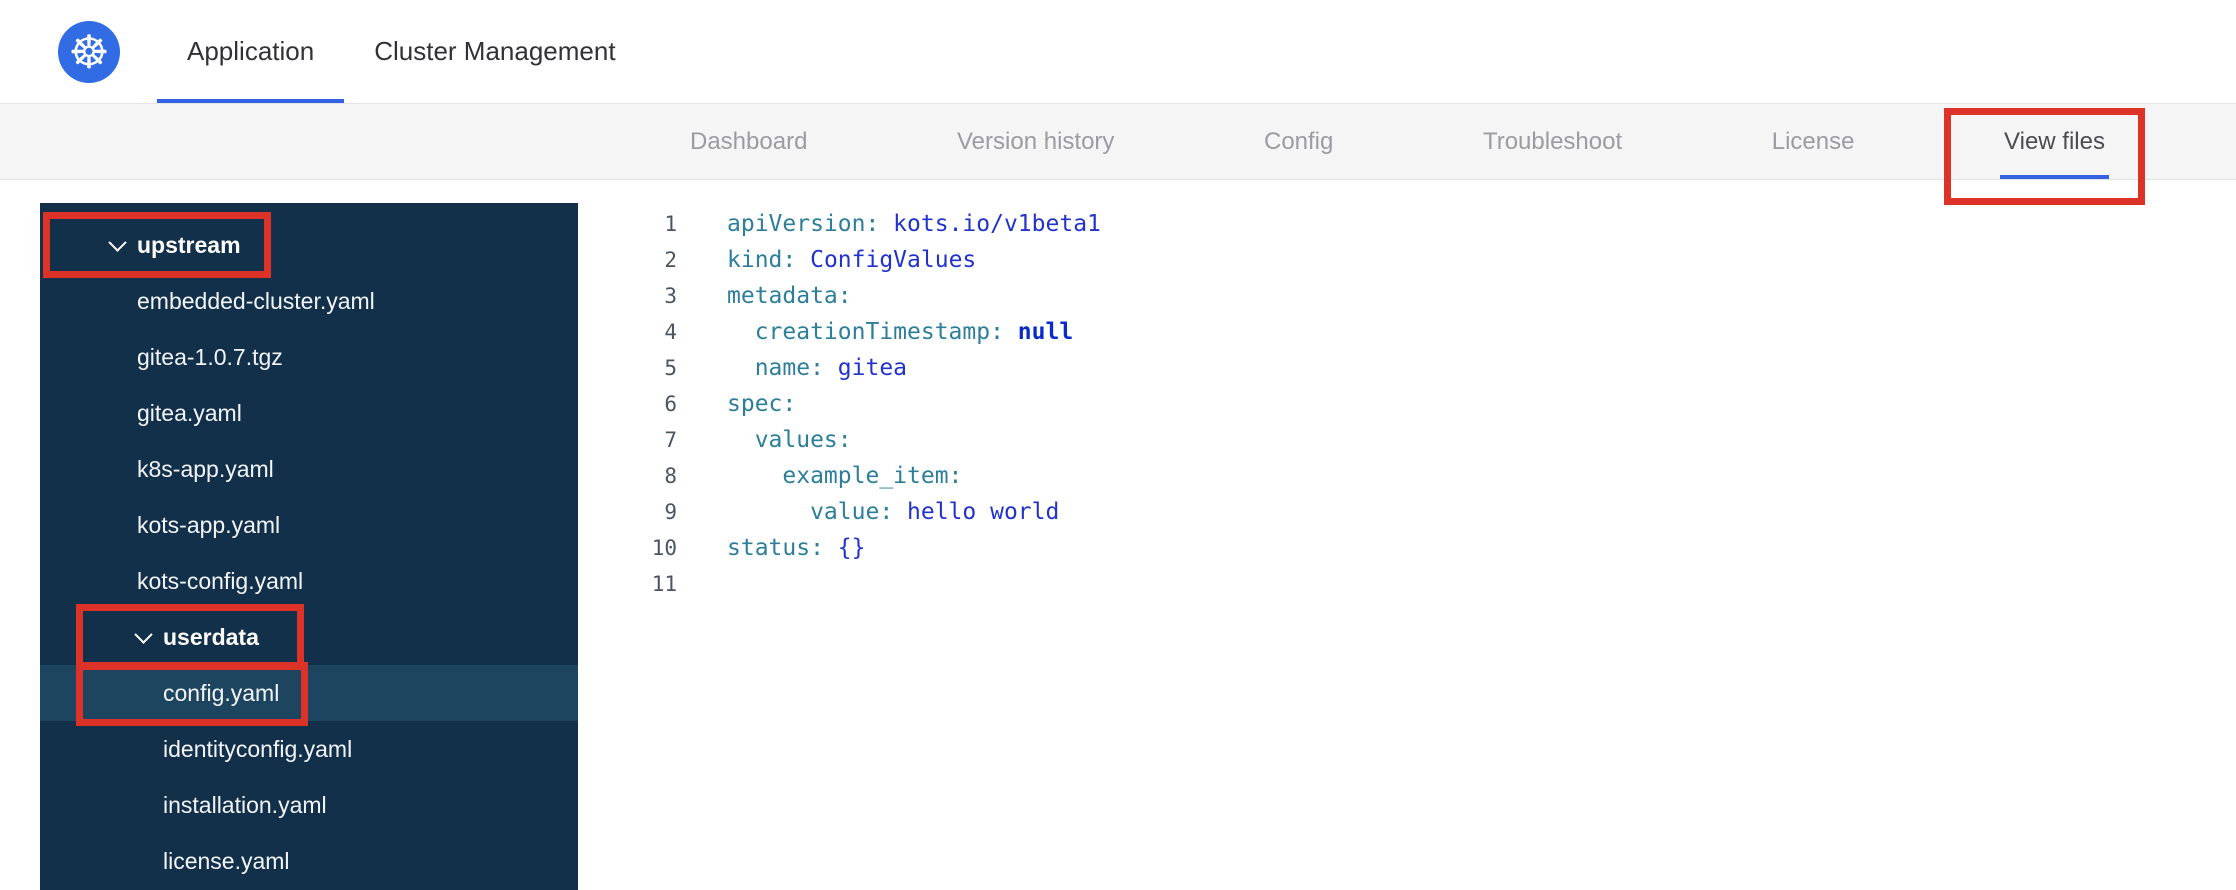 The width and height of the screenshot is (2236, 890). I want to click on tree-item-label: gitea.yaml, so click(189, 412).